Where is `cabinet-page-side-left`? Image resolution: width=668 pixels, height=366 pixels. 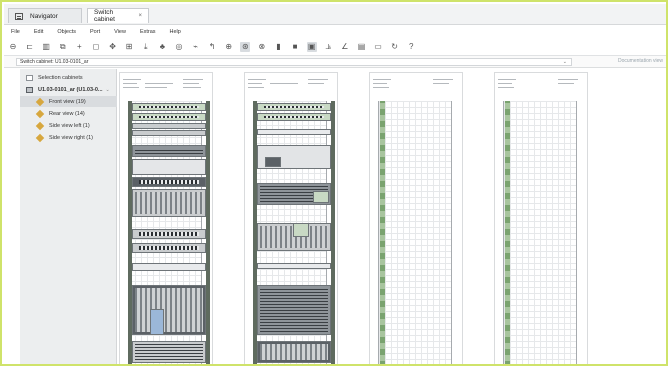 cabinet-page-side-left is located at coordinates (416, 218).